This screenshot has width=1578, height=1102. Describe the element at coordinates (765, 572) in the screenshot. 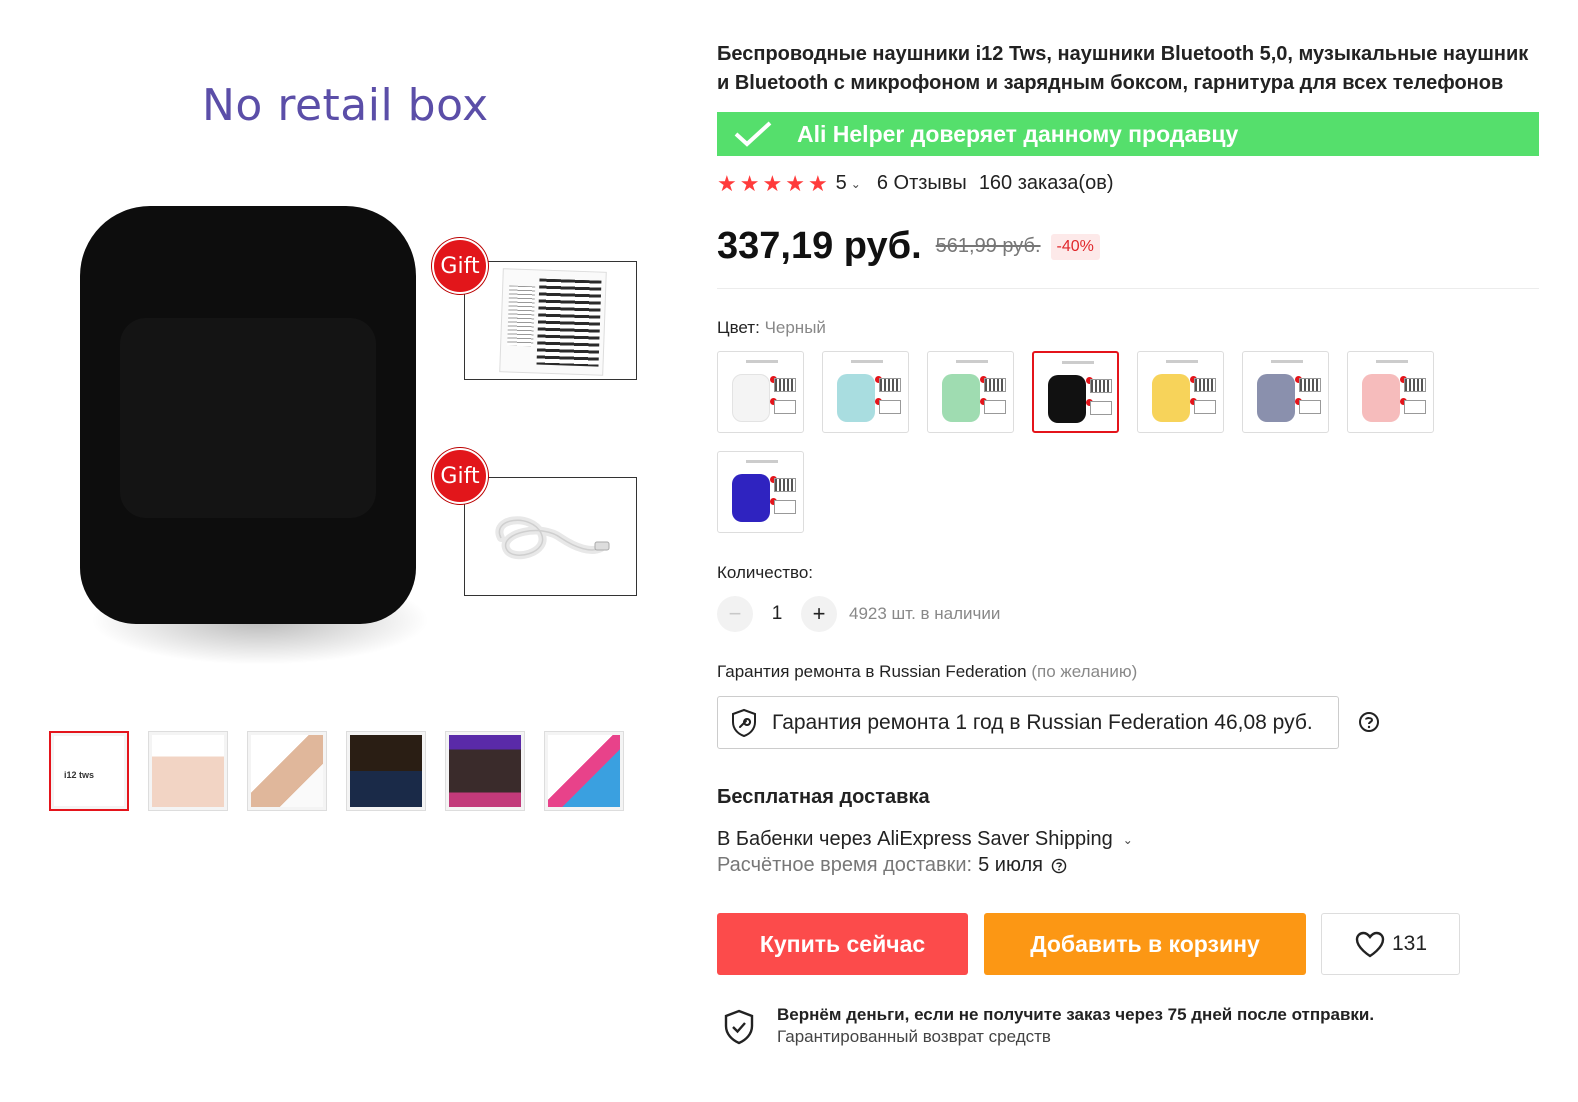

I see `quantity-label: Количество:` at that location.